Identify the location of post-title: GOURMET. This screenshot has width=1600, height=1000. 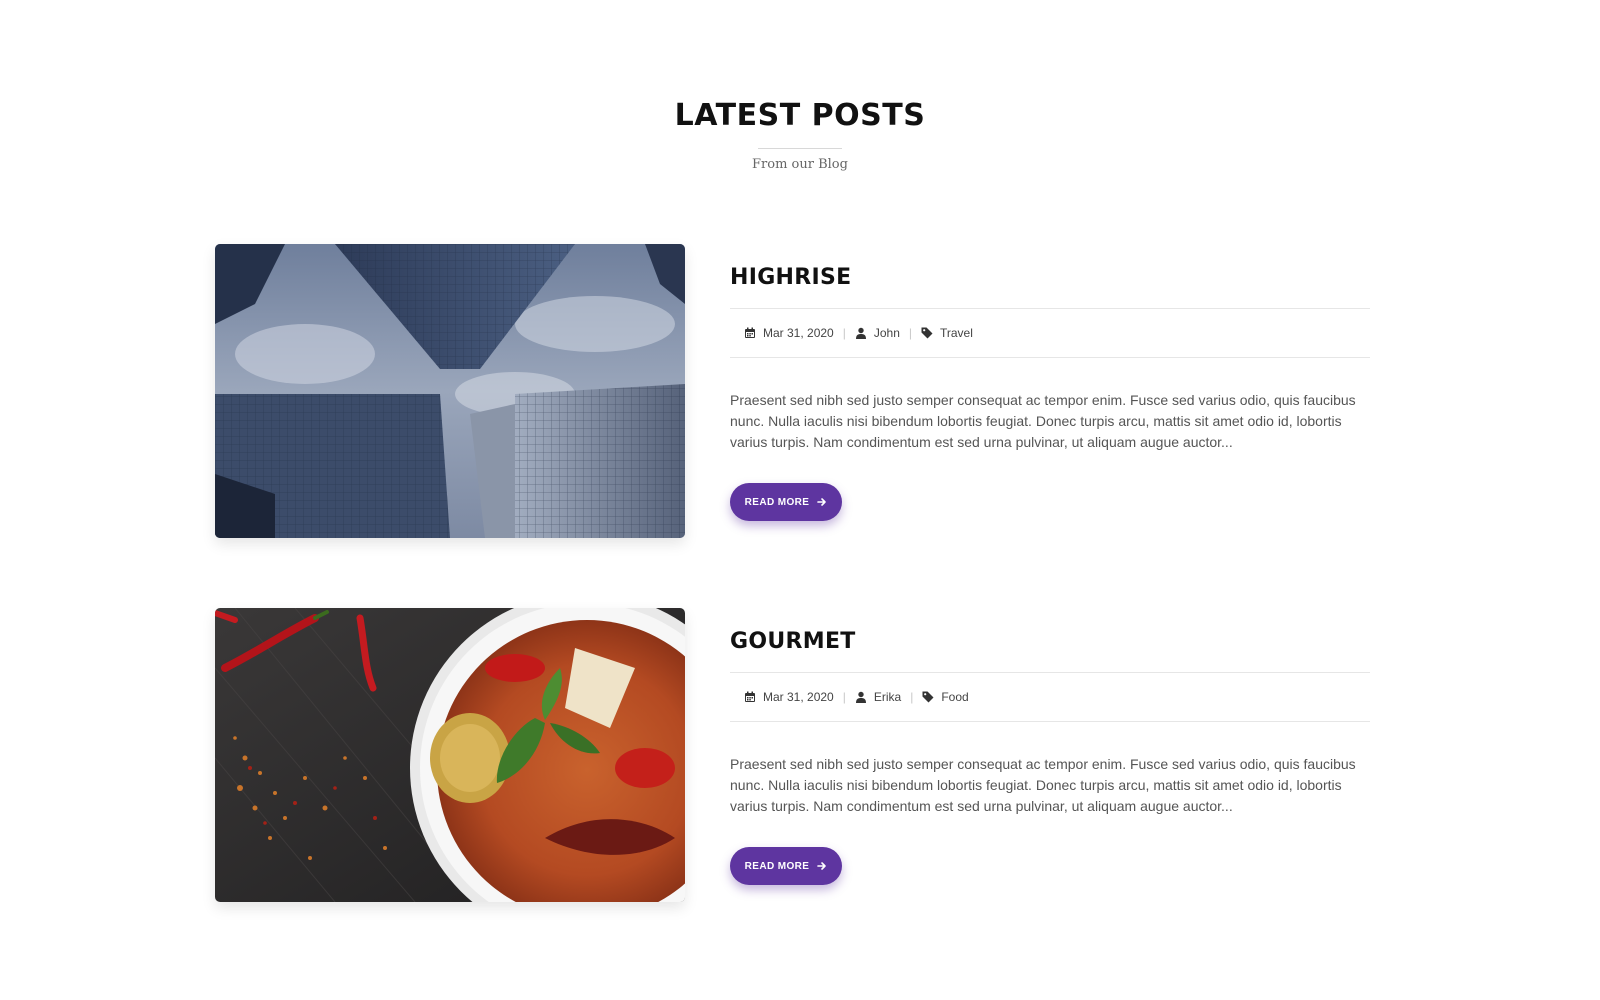
(1050, 642).